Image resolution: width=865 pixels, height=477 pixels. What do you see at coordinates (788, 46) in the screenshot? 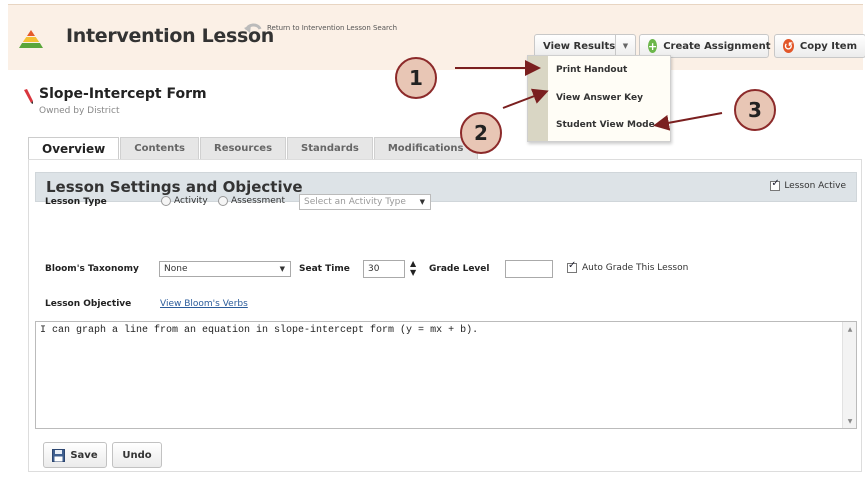
I see `copy-circle-icon: ↺` at bounding box center [788, 46].